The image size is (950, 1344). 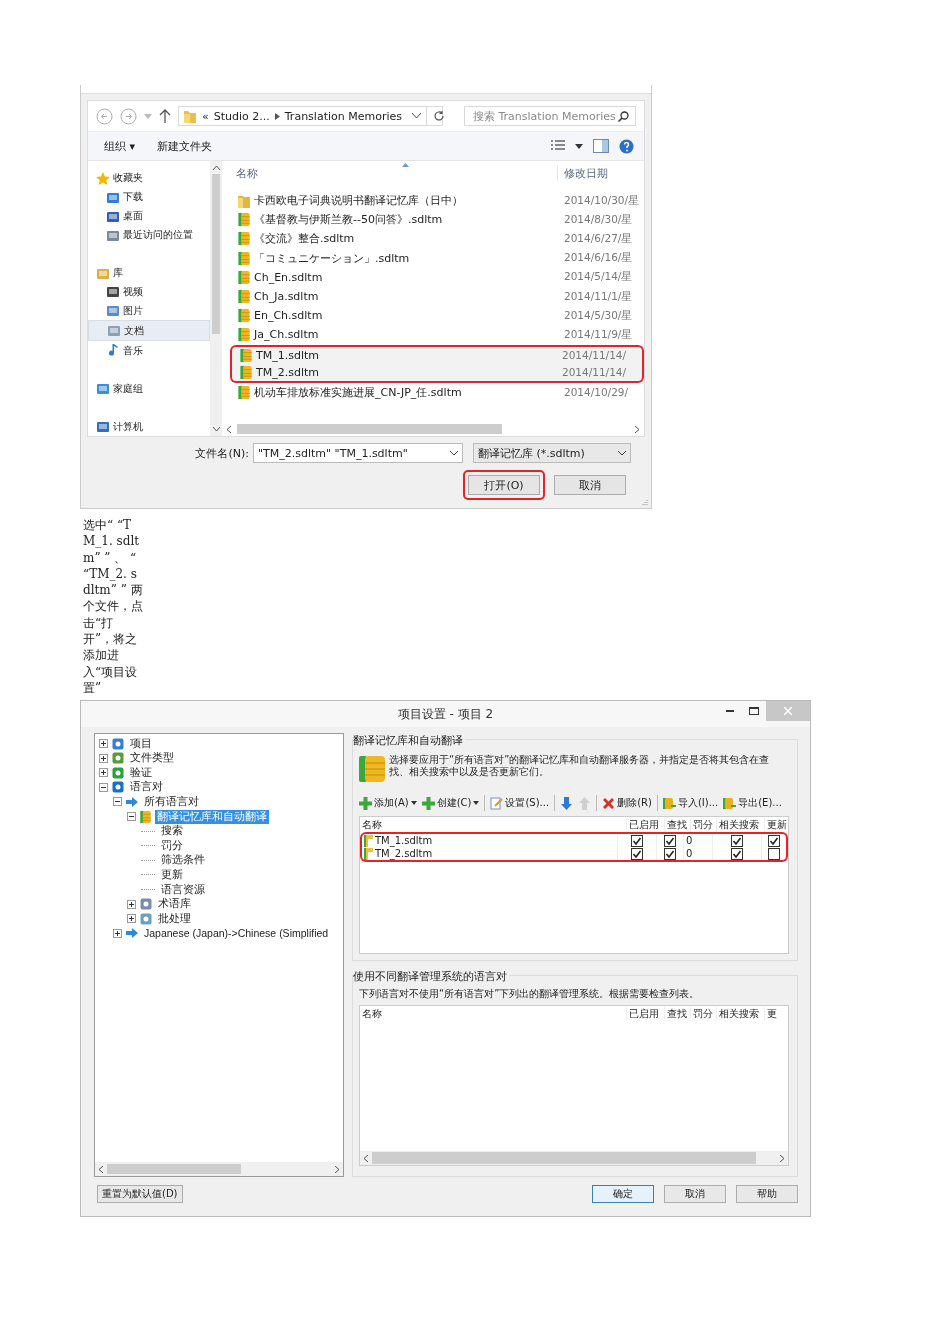 I want to click on nav-item: 桌面, so click(x=149, y=216).